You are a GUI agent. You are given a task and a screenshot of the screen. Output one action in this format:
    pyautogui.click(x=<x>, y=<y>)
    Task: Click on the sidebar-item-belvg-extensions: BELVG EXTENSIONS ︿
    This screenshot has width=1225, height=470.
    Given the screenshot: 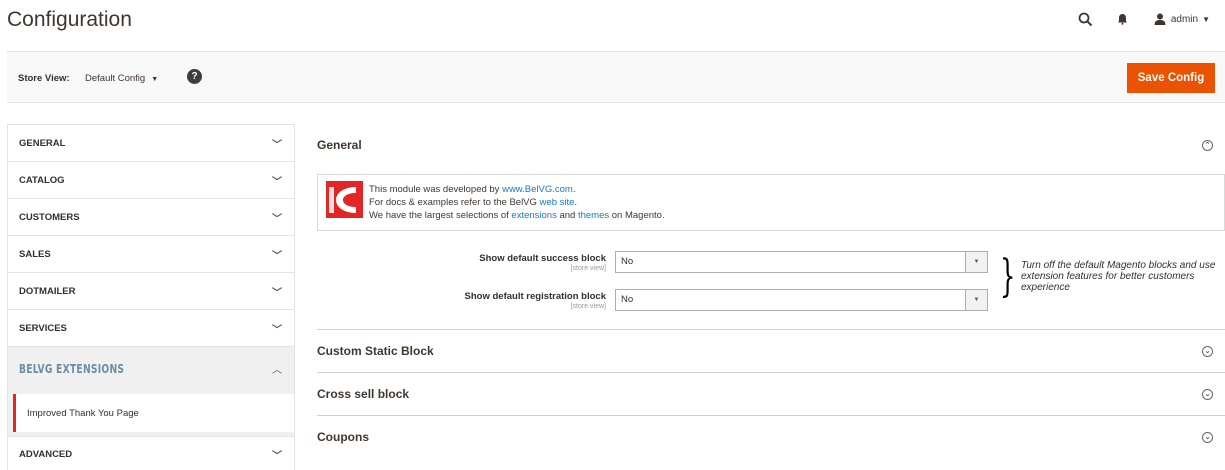 What is the action you would take?
    pyautogui.click(x=151, y=368)
    